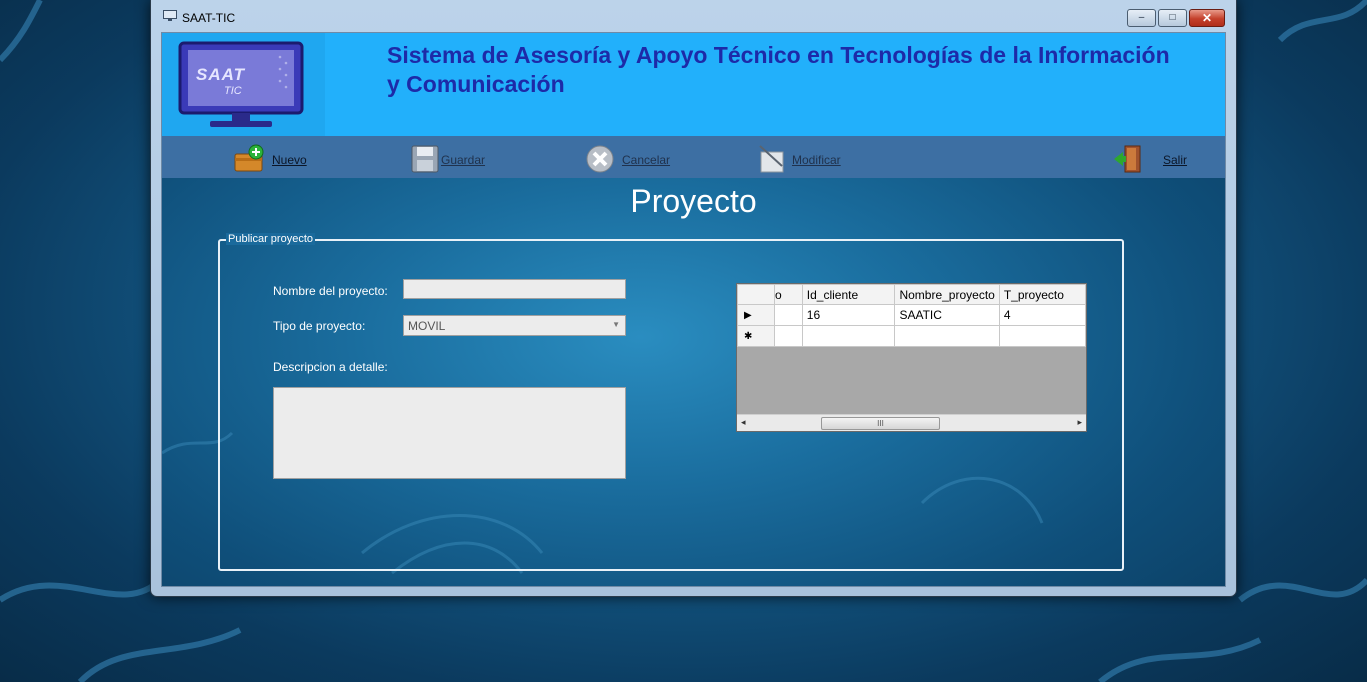  What do you see at coordinates (816, 160) in the screenshot?
I see `modificar-label: Modificar` at bounding box center [816, 160].